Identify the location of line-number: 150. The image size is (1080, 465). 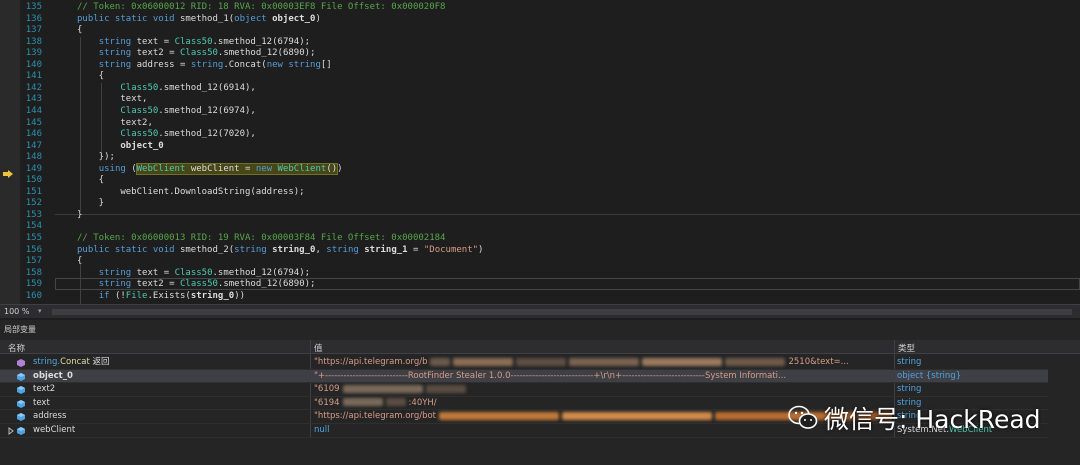
(33, 180).